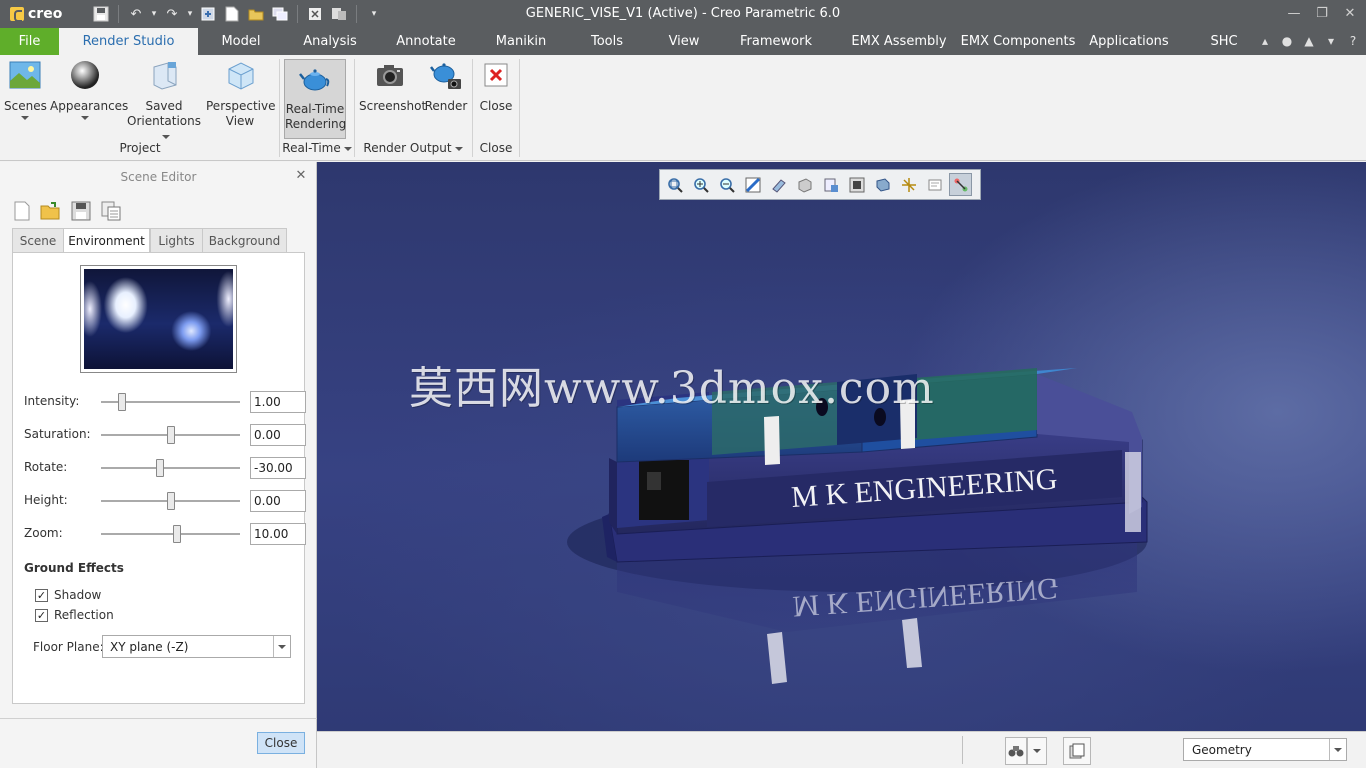 The image size is (1366, 768). Describe the element at coordinates (256, 14) in the screenshot. I see `open-file-icon` at that location.